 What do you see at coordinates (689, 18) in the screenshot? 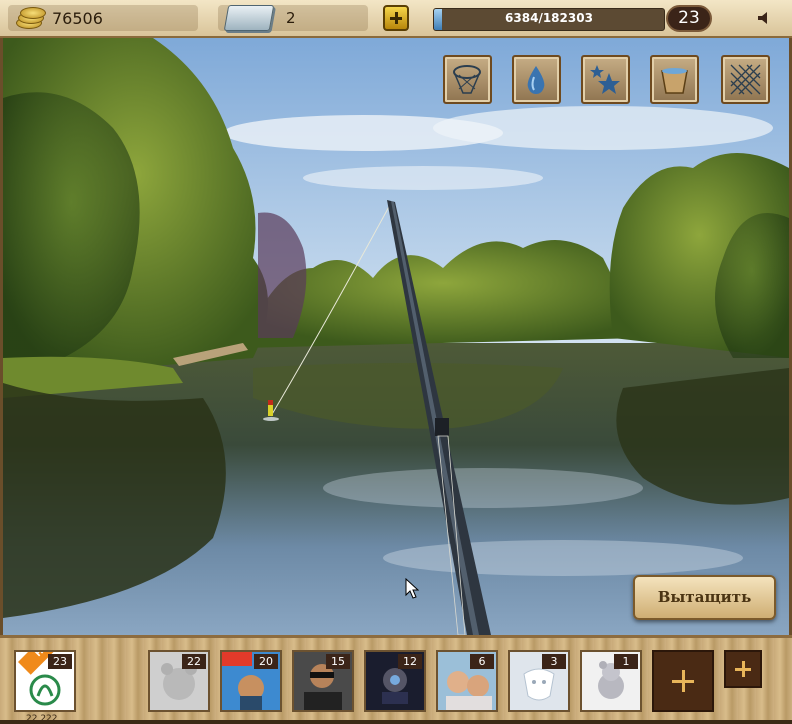
I see `level-badge: 23` at bounding box center [689, 18].